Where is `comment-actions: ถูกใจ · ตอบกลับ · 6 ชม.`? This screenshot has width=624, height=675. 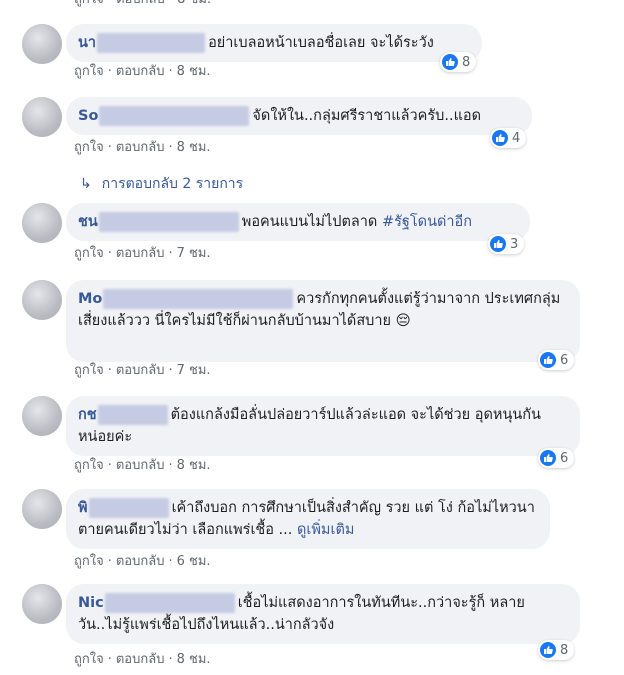 comment-actions: ถูกใจ · ตอบกลับ · 6 ชม. is located at coordinates (142, 561).